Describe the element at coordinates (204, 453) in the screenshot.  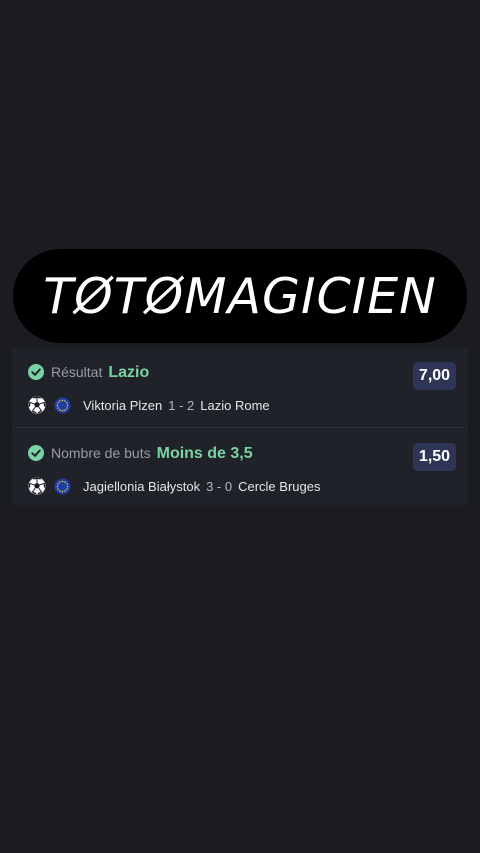
I see `bet-selection: Moins de 3,5` at that location.